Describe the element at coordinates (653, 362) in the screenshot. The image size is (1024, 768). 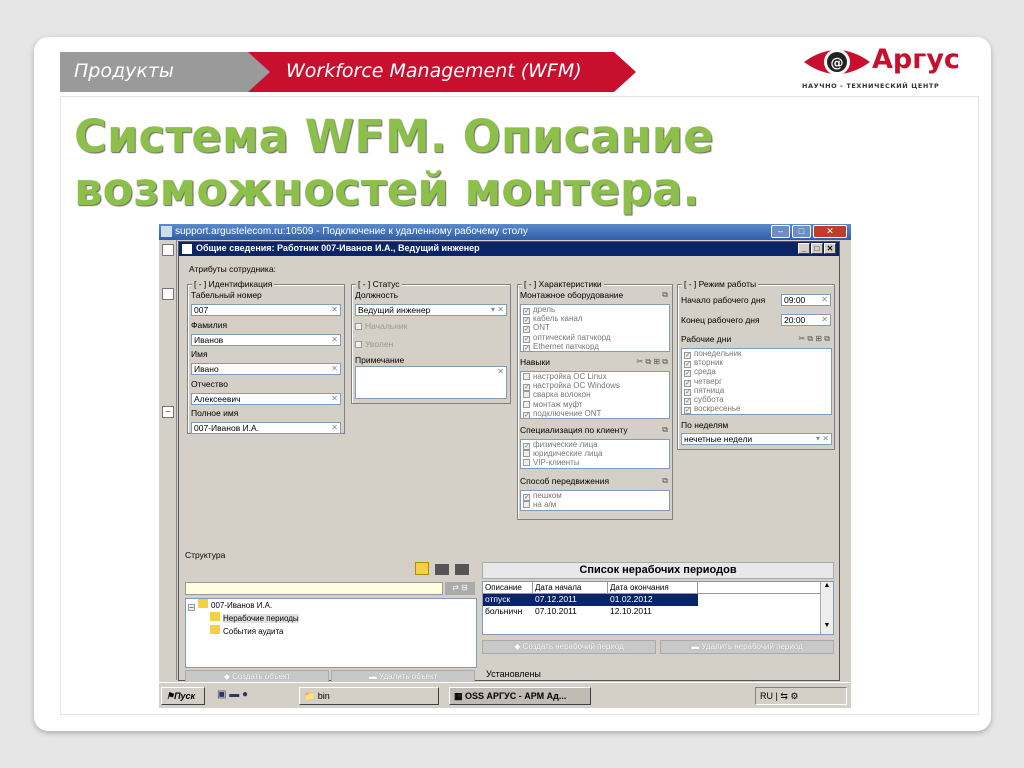
I see `skills-tools-icon: ✂ ⧉ ⊞ ⧉` at that location.